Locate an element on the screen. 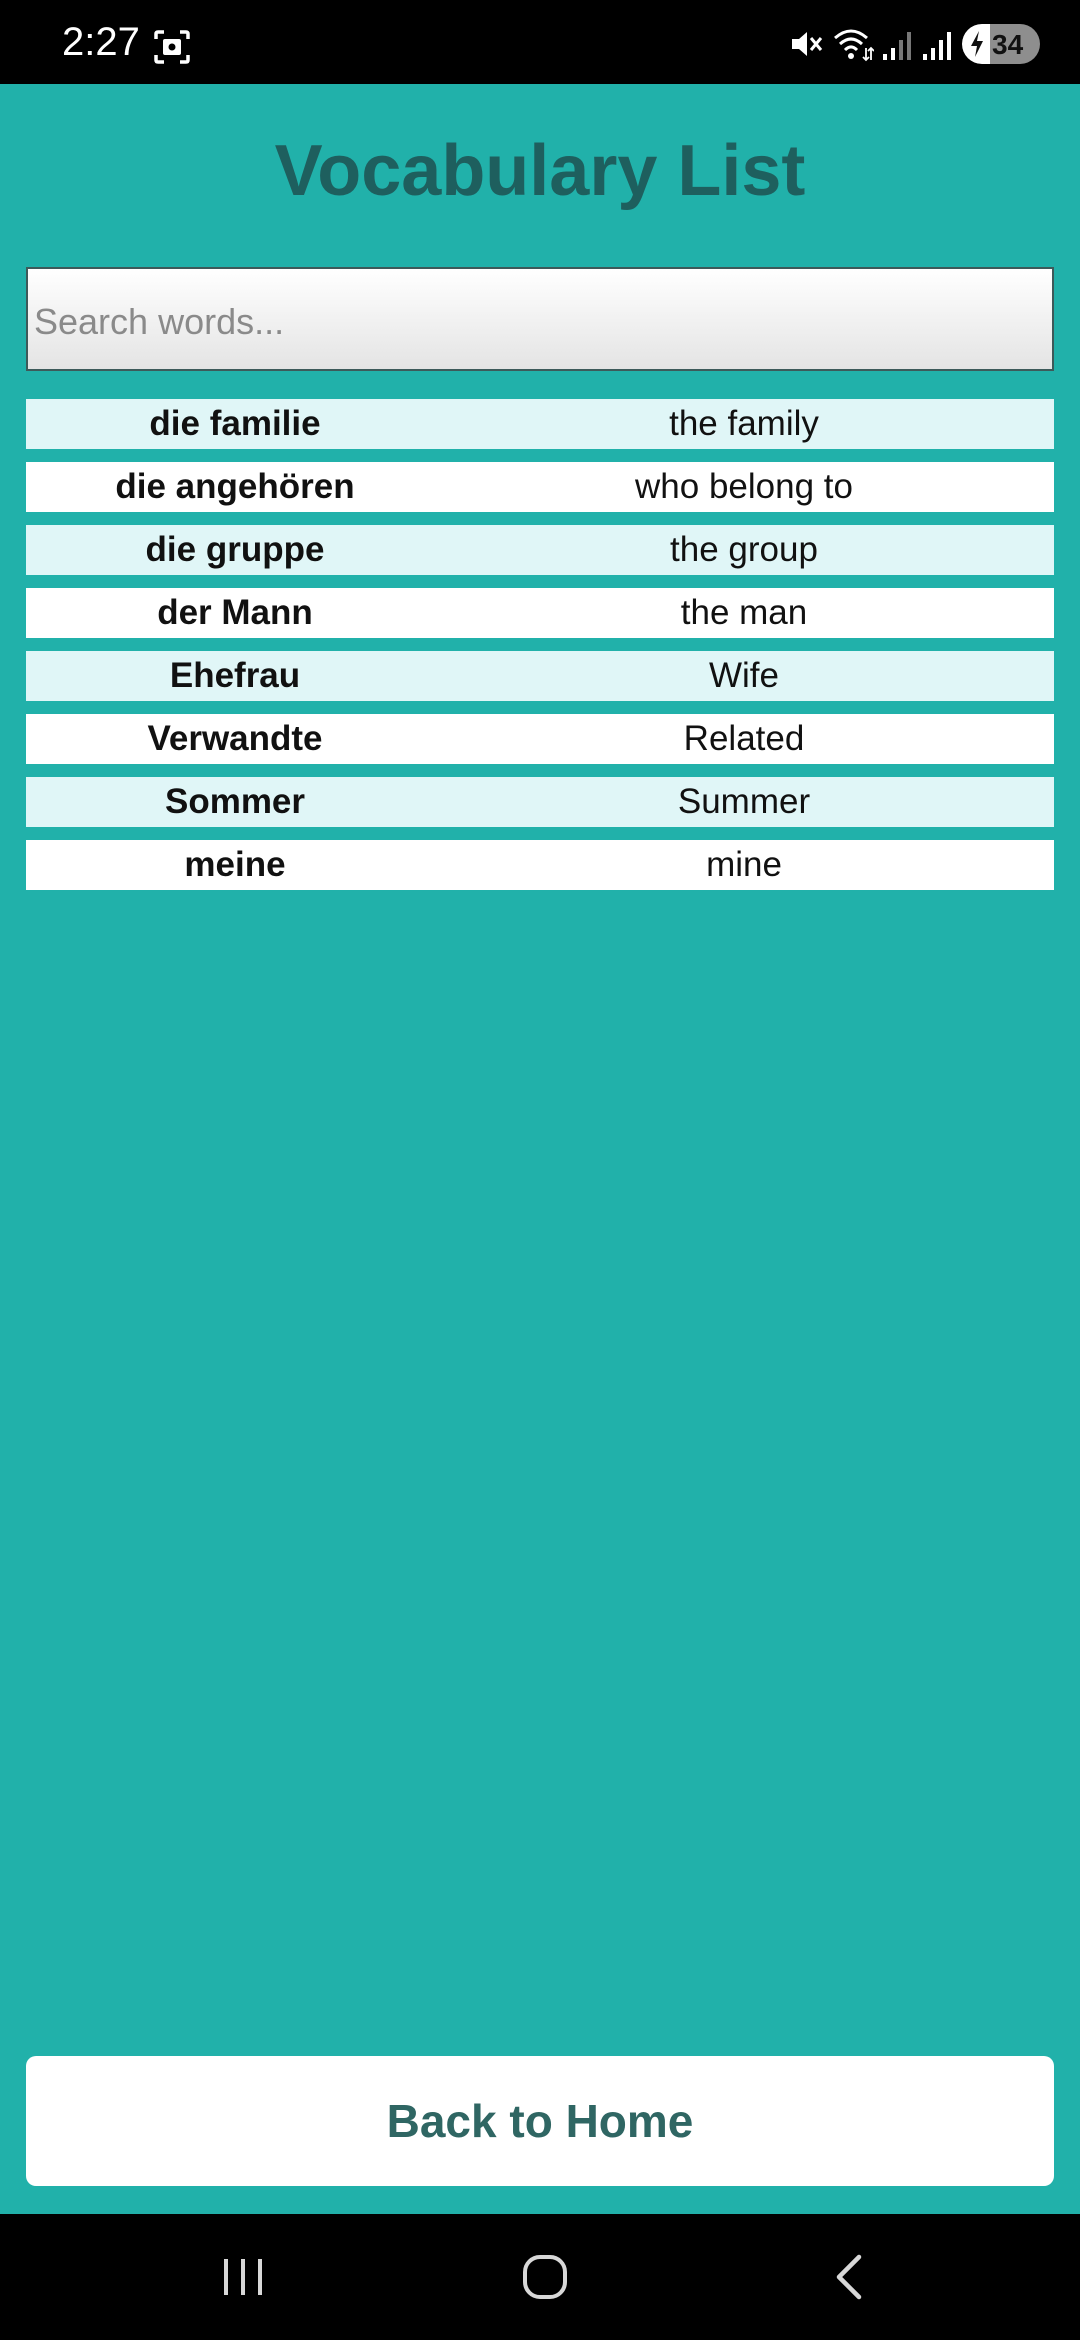 Image resolution: width=1080 pixels, height=2340 pixels. status-bar: 2:27 34 is located at coordinates (540, 42).